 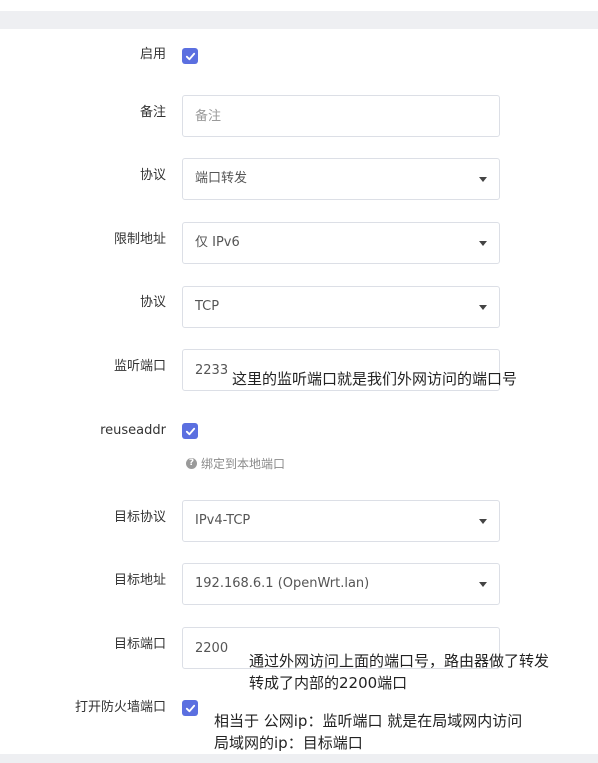 I want to click on open-firewall-checkbox, so click(x=190, y=708).